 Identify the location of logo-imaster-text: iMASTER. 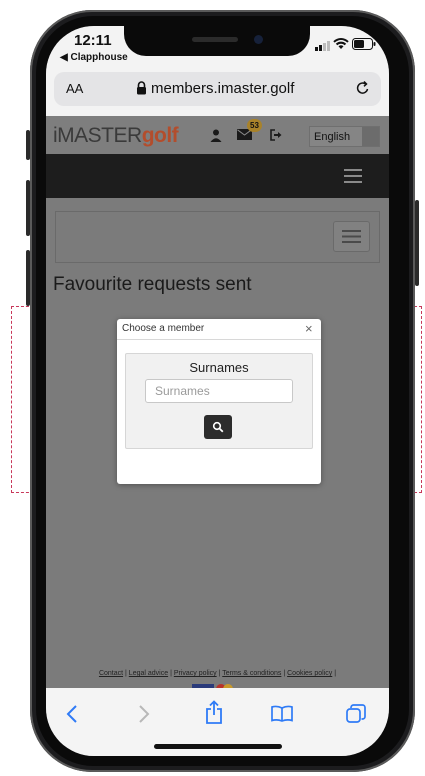
(97, 135).